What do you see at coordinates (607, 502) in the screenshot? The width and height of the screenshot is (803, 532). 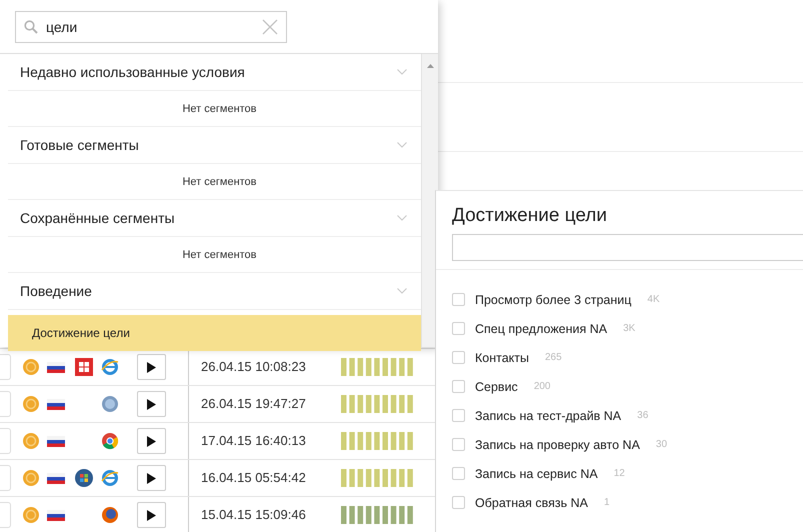 I see `goal-count: 1` at bounding box center [607, 502].